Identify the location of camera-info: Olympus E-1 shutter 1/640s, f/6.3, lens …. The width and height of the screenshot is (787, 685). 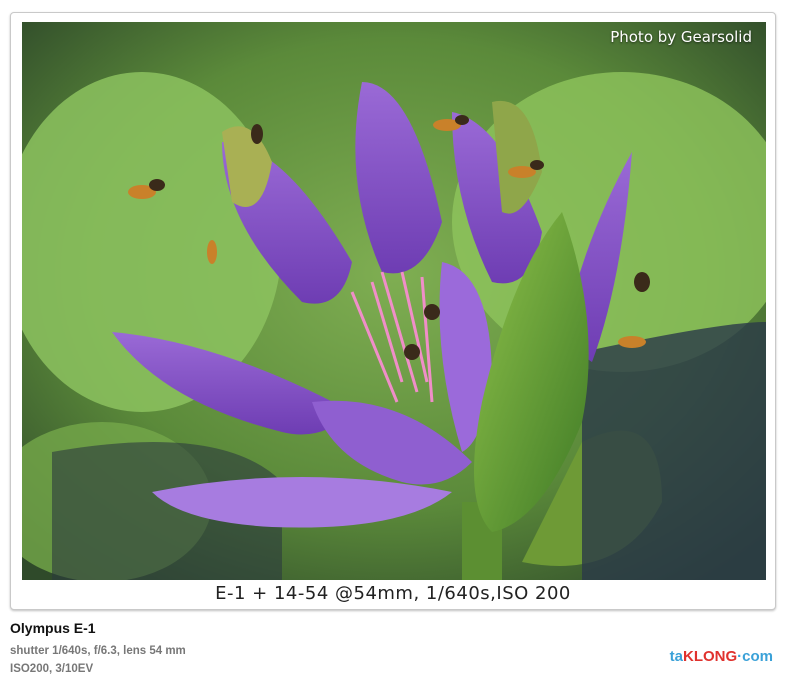
(98, 649).